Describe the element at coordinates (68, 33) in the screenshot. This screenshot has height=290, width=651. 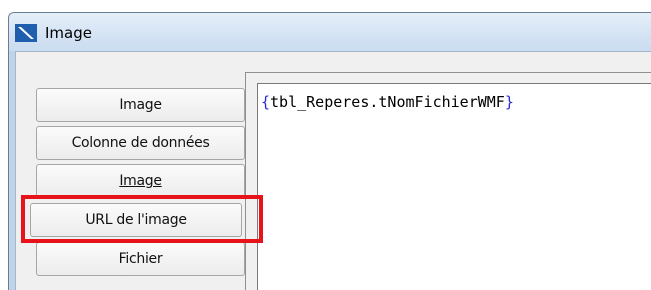
I see `window-title: Image` at that location.